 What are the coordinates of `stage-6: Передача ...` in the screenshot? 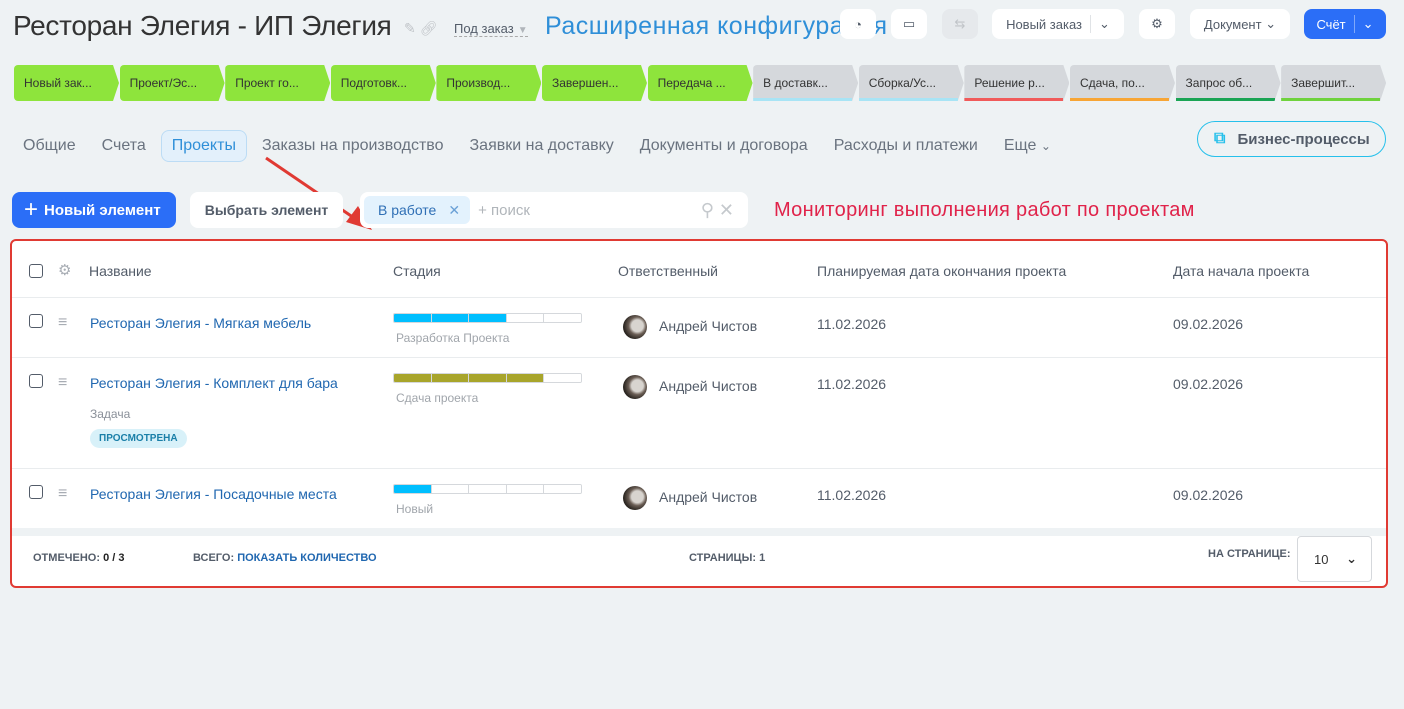 It's located at (700, 83).